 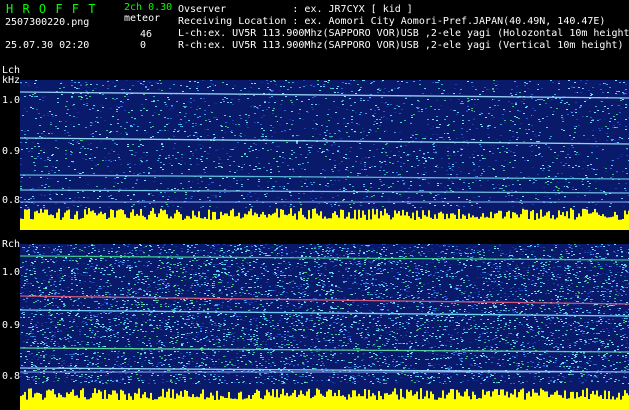 I want to click on channel-mode: 2ch 0.30, so click(x=148, y=7).